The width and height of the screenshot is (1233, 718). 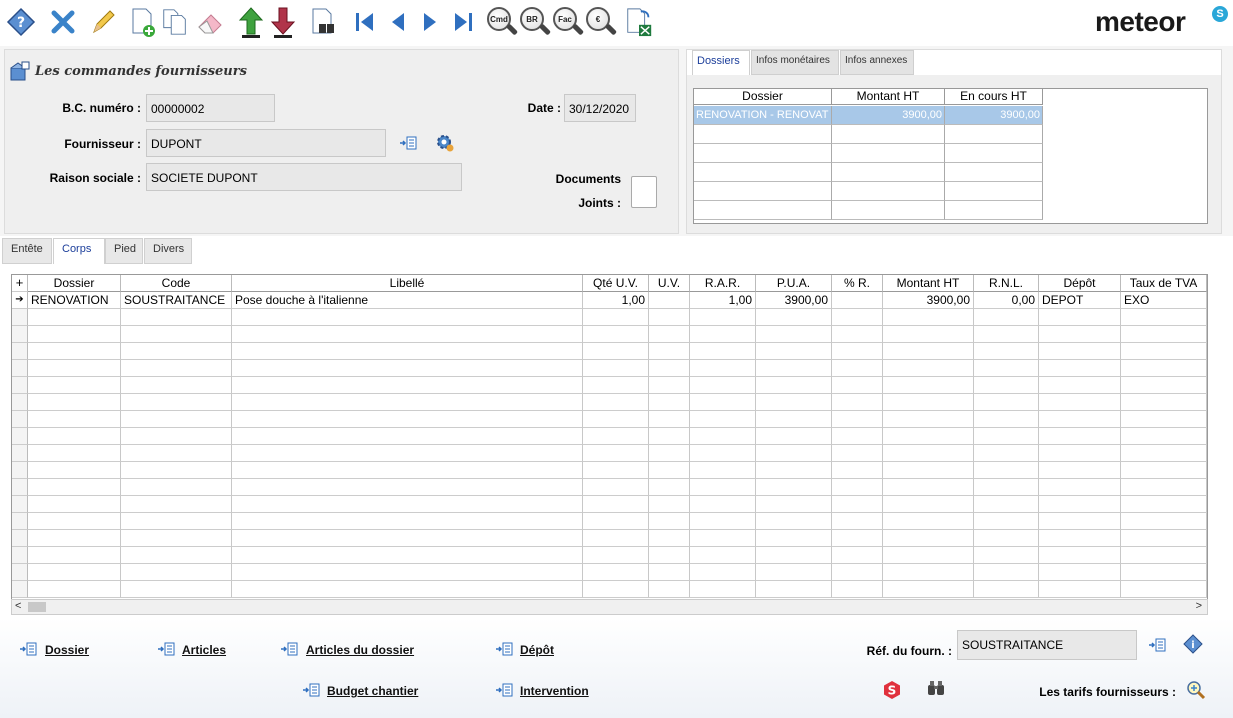 I want to click on attached-document-icon, so click(x=644, y=192).